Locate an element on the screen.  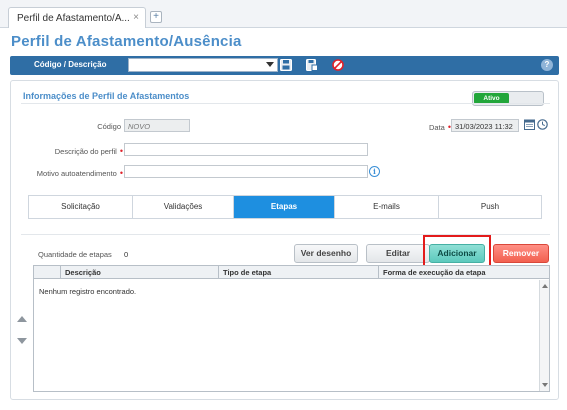
tab-perfil-afastamento: Perfil de Afastamento/A... × is located at coordinates (77, 17).